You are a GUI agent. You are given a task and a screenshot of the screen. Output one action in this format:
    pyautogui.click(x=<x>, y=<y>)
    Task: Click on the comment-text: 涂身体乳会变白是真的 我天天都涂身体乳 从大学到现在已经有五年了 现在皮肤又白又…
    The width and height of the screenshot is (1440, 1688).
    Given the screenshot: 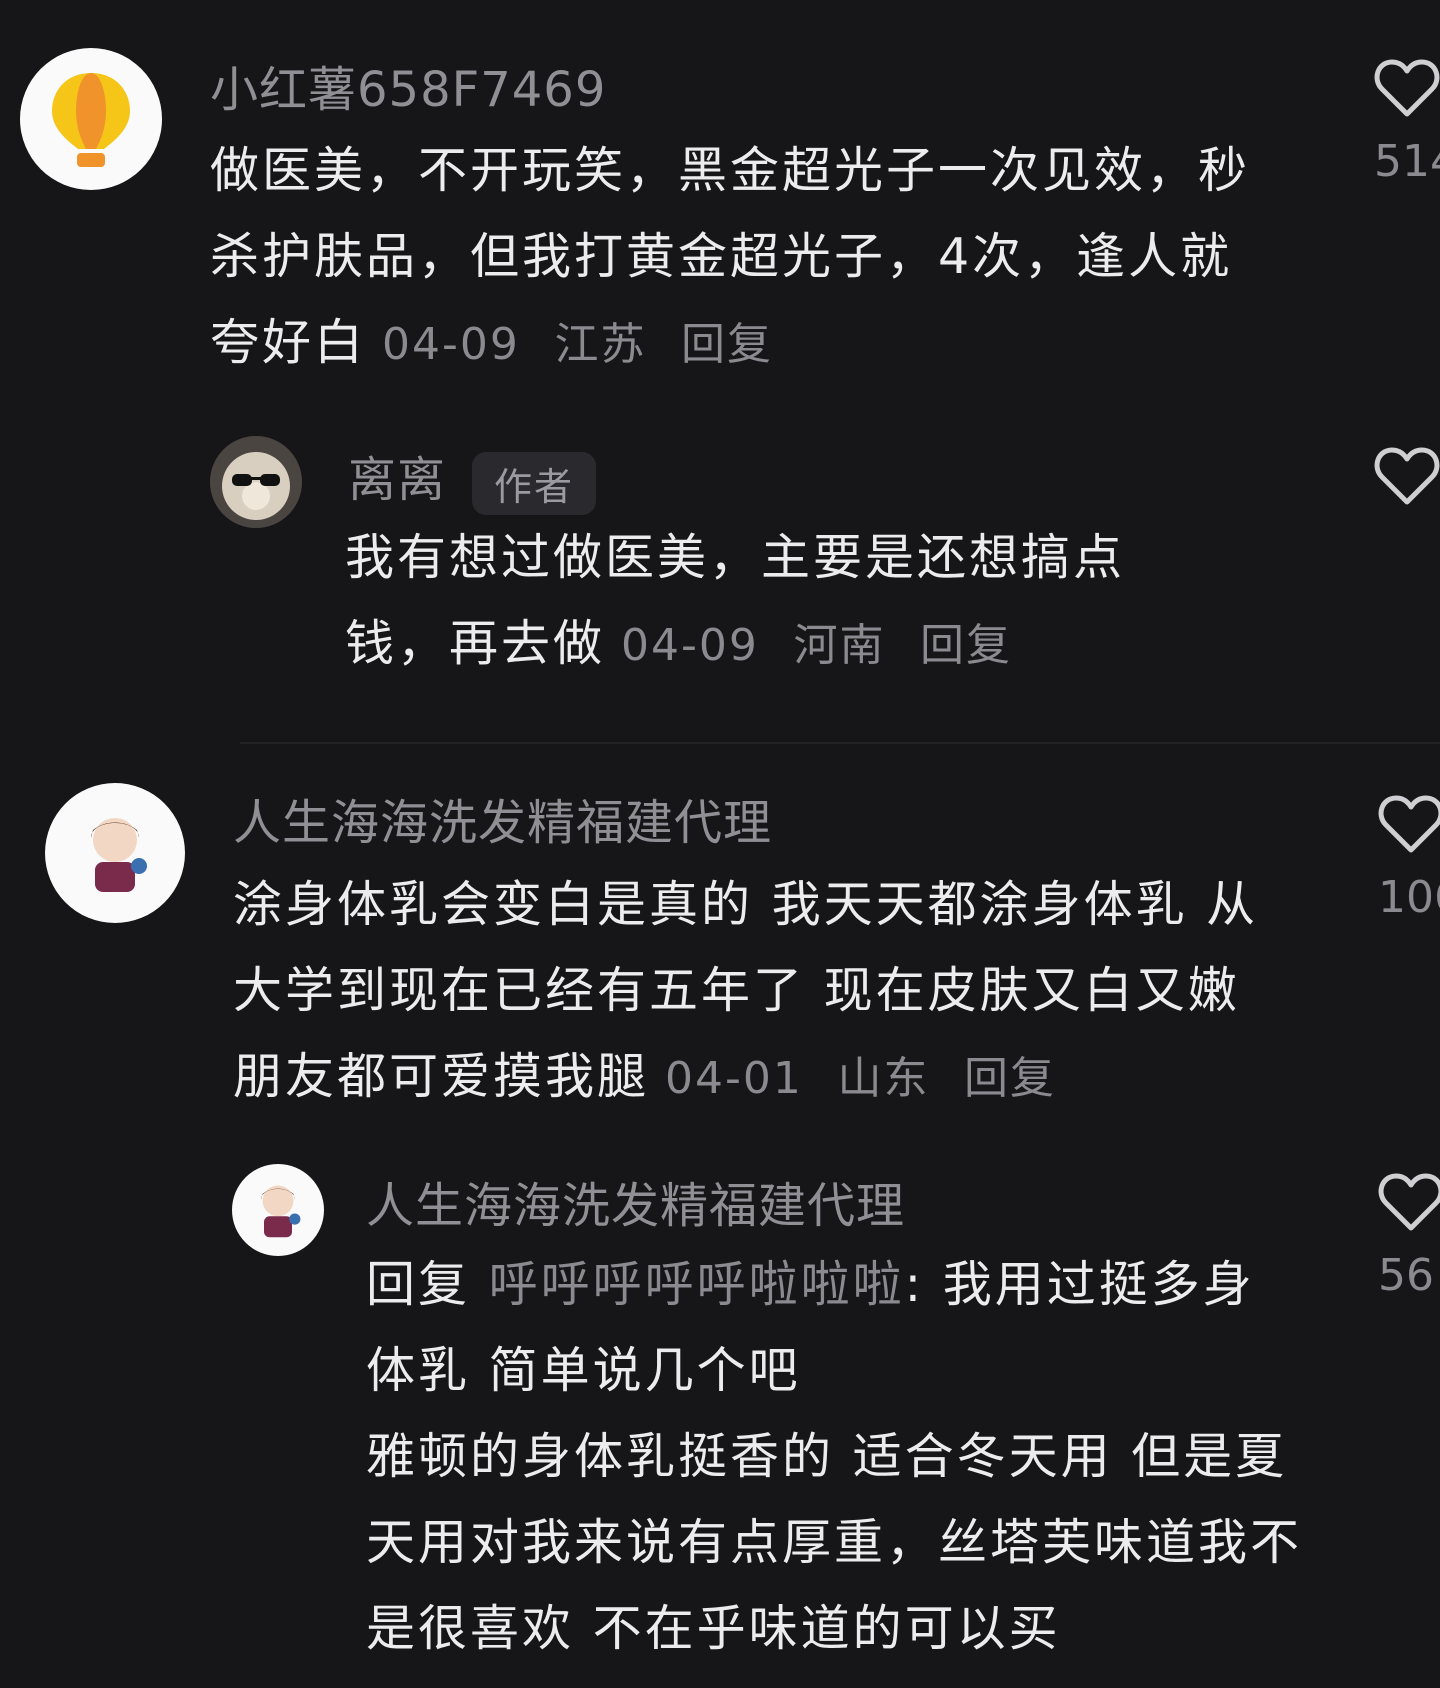 What is the action you would take?
    pyautogui.click(x=763, y=992)
    